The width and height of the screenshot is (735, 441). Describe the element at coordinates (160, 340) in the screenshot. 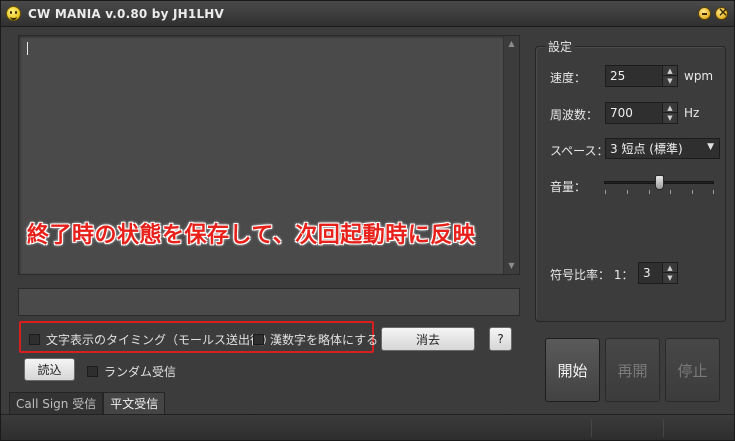

I see `show-timing-label: 文字表示のタイミング（モールス送出後）` at that location.